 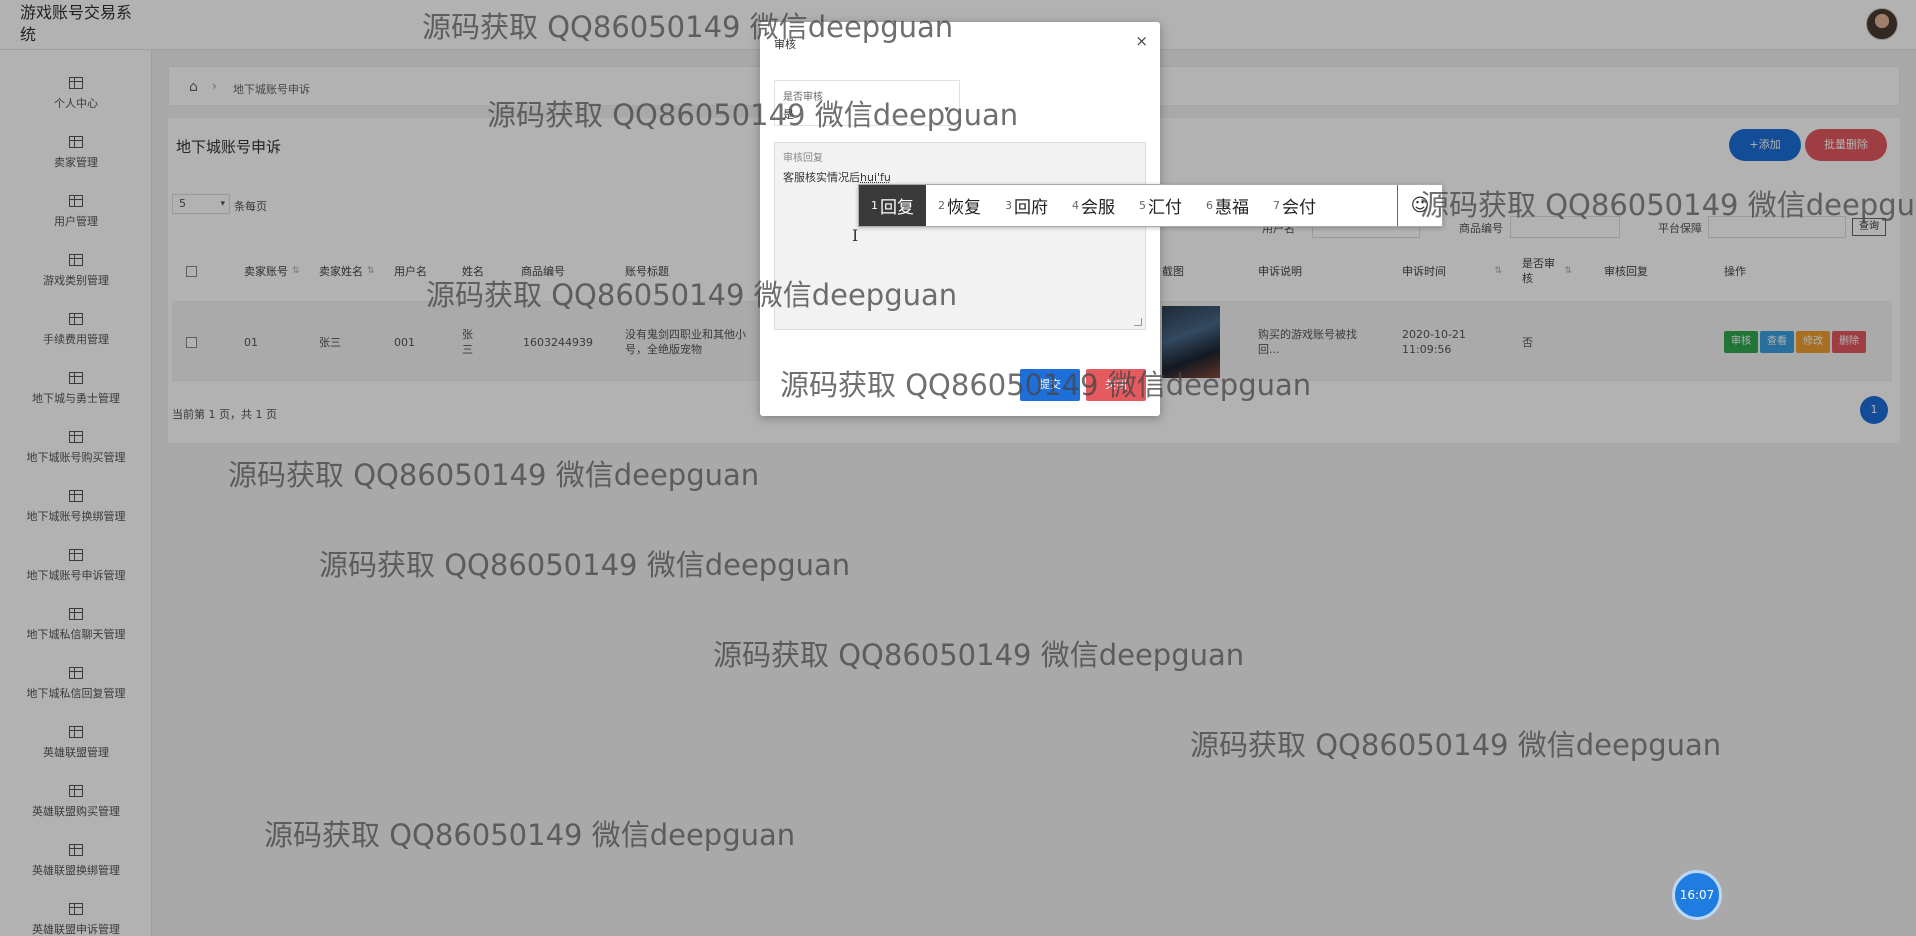 I want to click on review-reply-label: 审核回复, so click(x=803, y=158).